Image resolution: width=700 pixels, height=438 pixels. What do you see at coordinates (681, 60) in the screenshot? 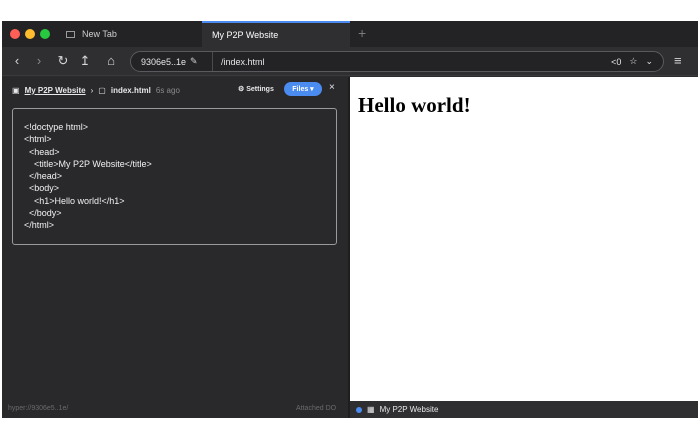
I see `hamburger-menu-button: ≡` at bounding box center [681, 60].